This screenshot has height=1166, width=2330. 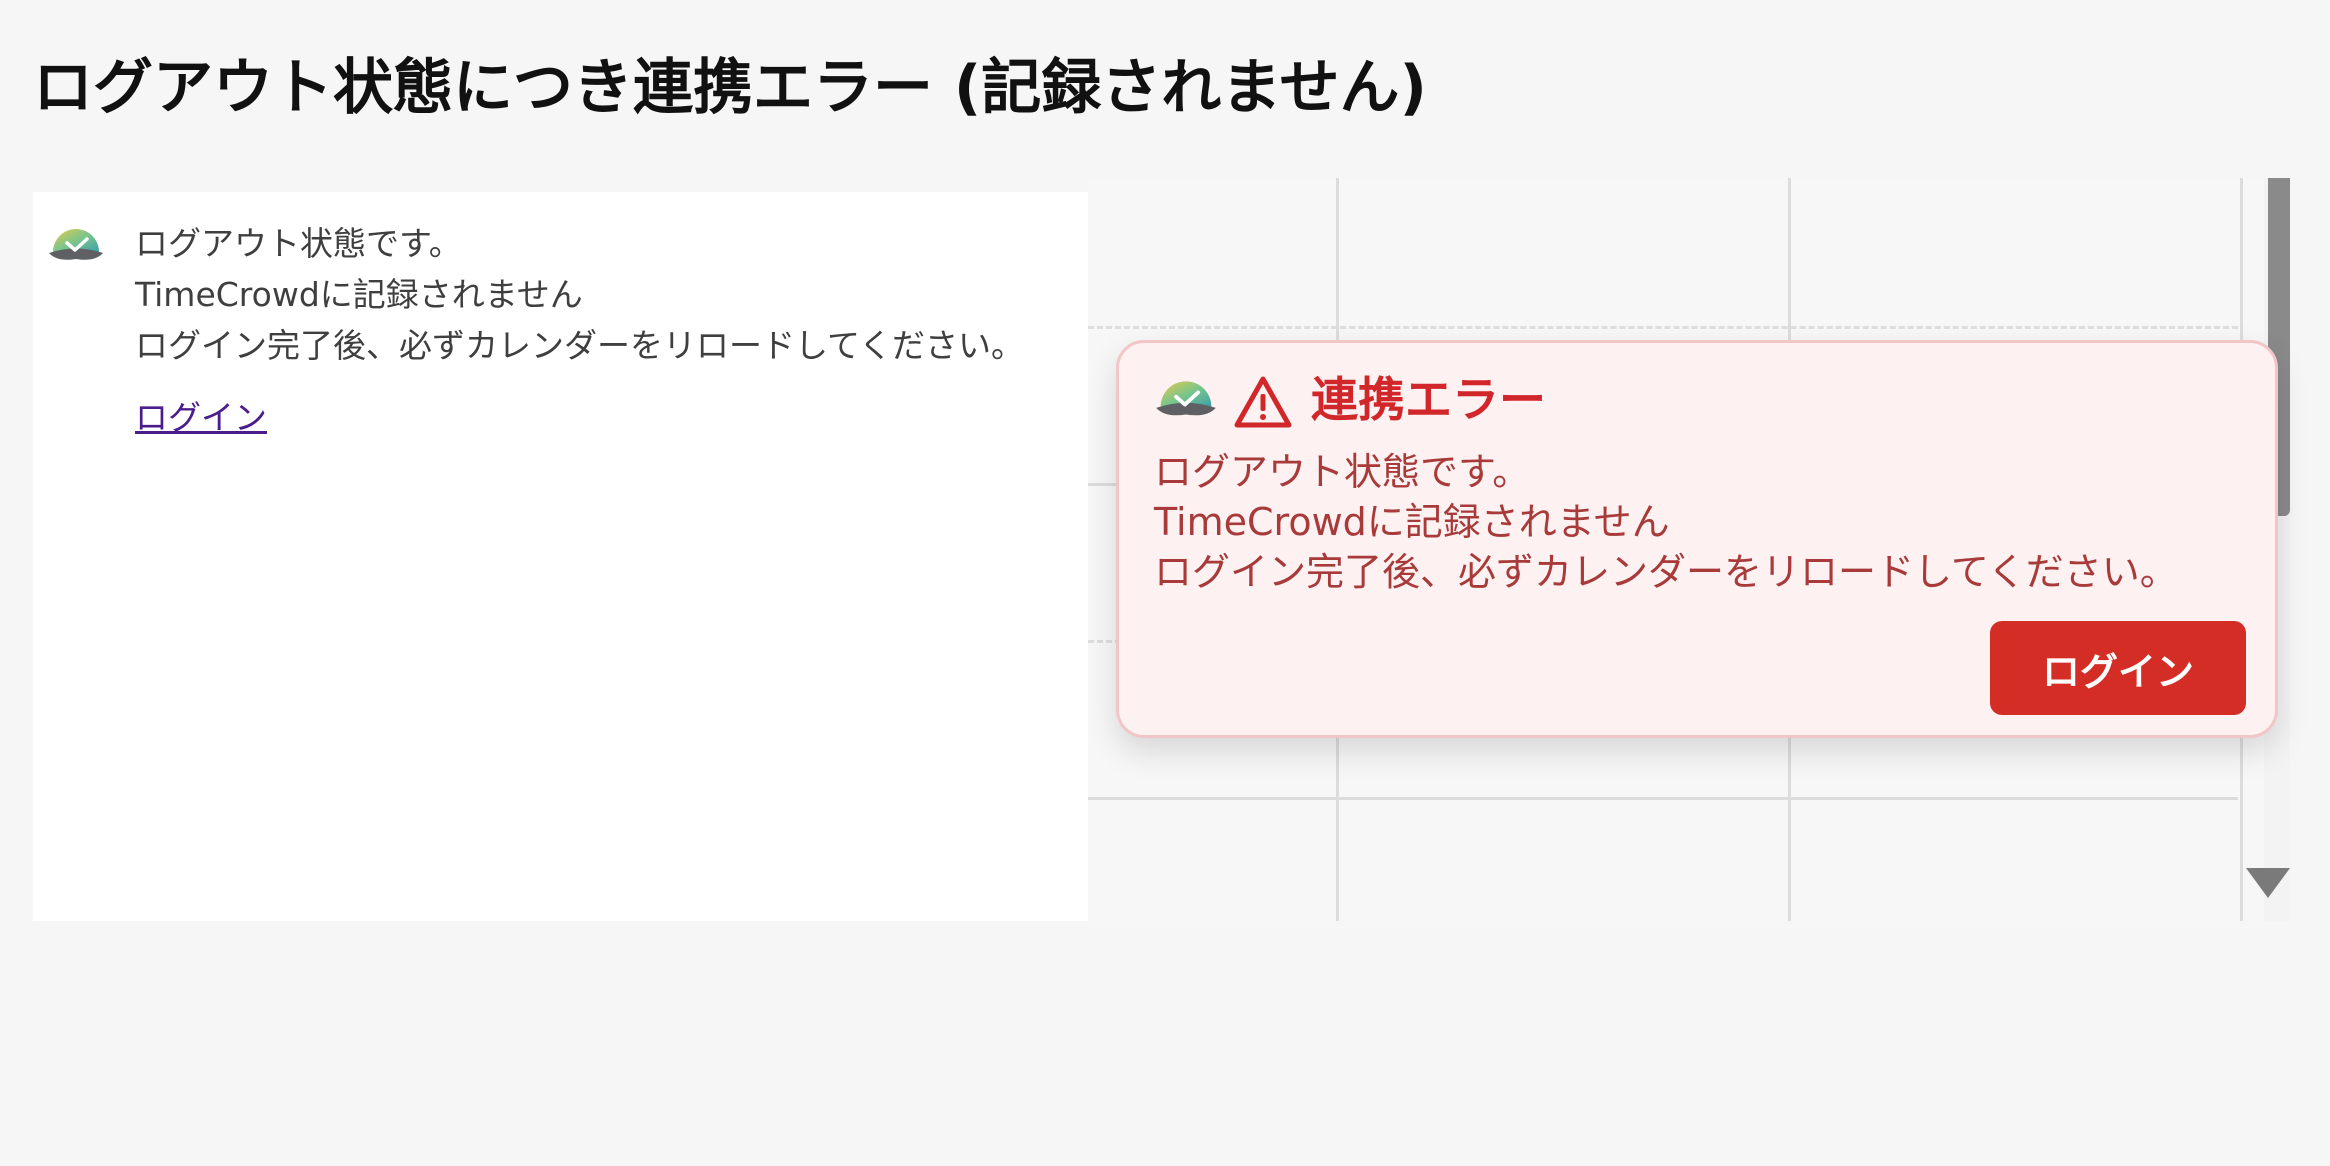 What do you see at coordinates (359, 294) in the screenshot?
I see `notice-line: TimeCrowdに記録されません` at bounding box center [359, 294].